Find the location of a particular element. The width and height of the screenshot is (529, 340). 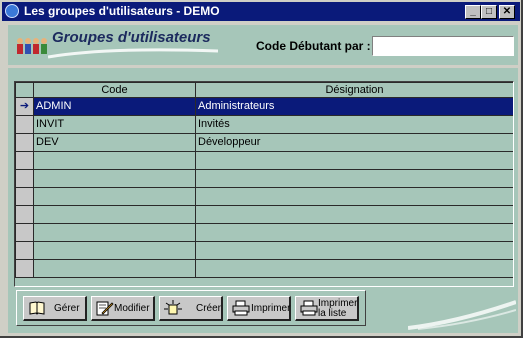

logo-title: Groupes d'utilisateurs is located at coordinates (131, 37).